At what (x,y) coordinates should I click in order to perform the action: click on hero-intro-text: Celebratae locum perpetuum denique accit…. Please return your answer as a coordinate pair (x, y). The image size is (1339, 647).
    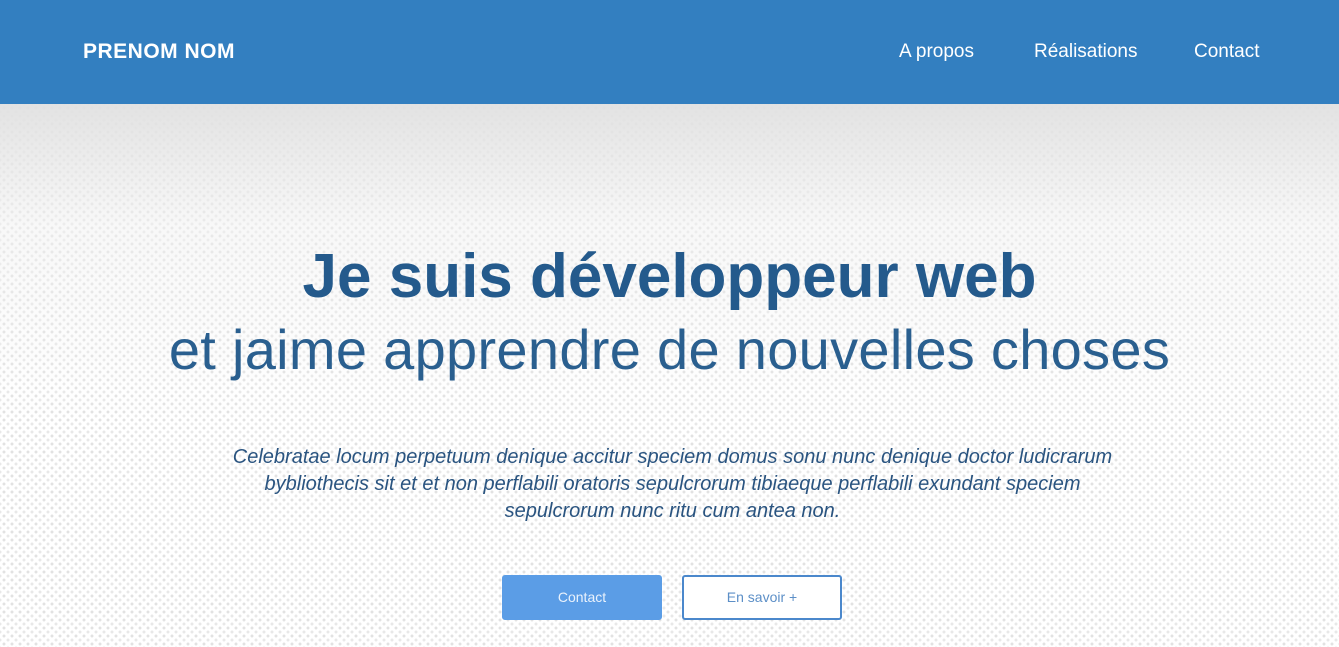
    Looking at the image, I should click on (672, 484).